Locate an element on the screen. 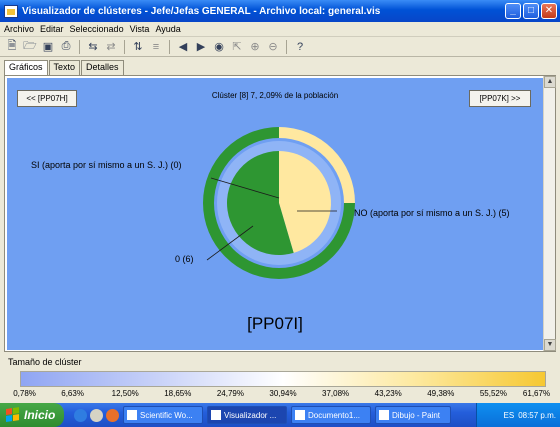  start-label: Inicio is located at coordinates (40, 415).